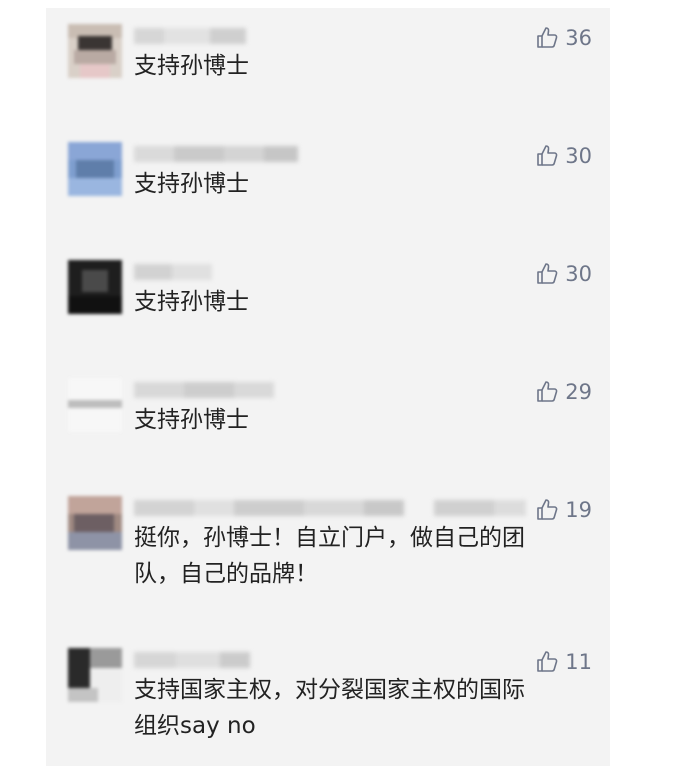  What do you see at coordinates (578, 392) in the screenshot?
I see `like-count: 29` at bounding box center [578, 392].